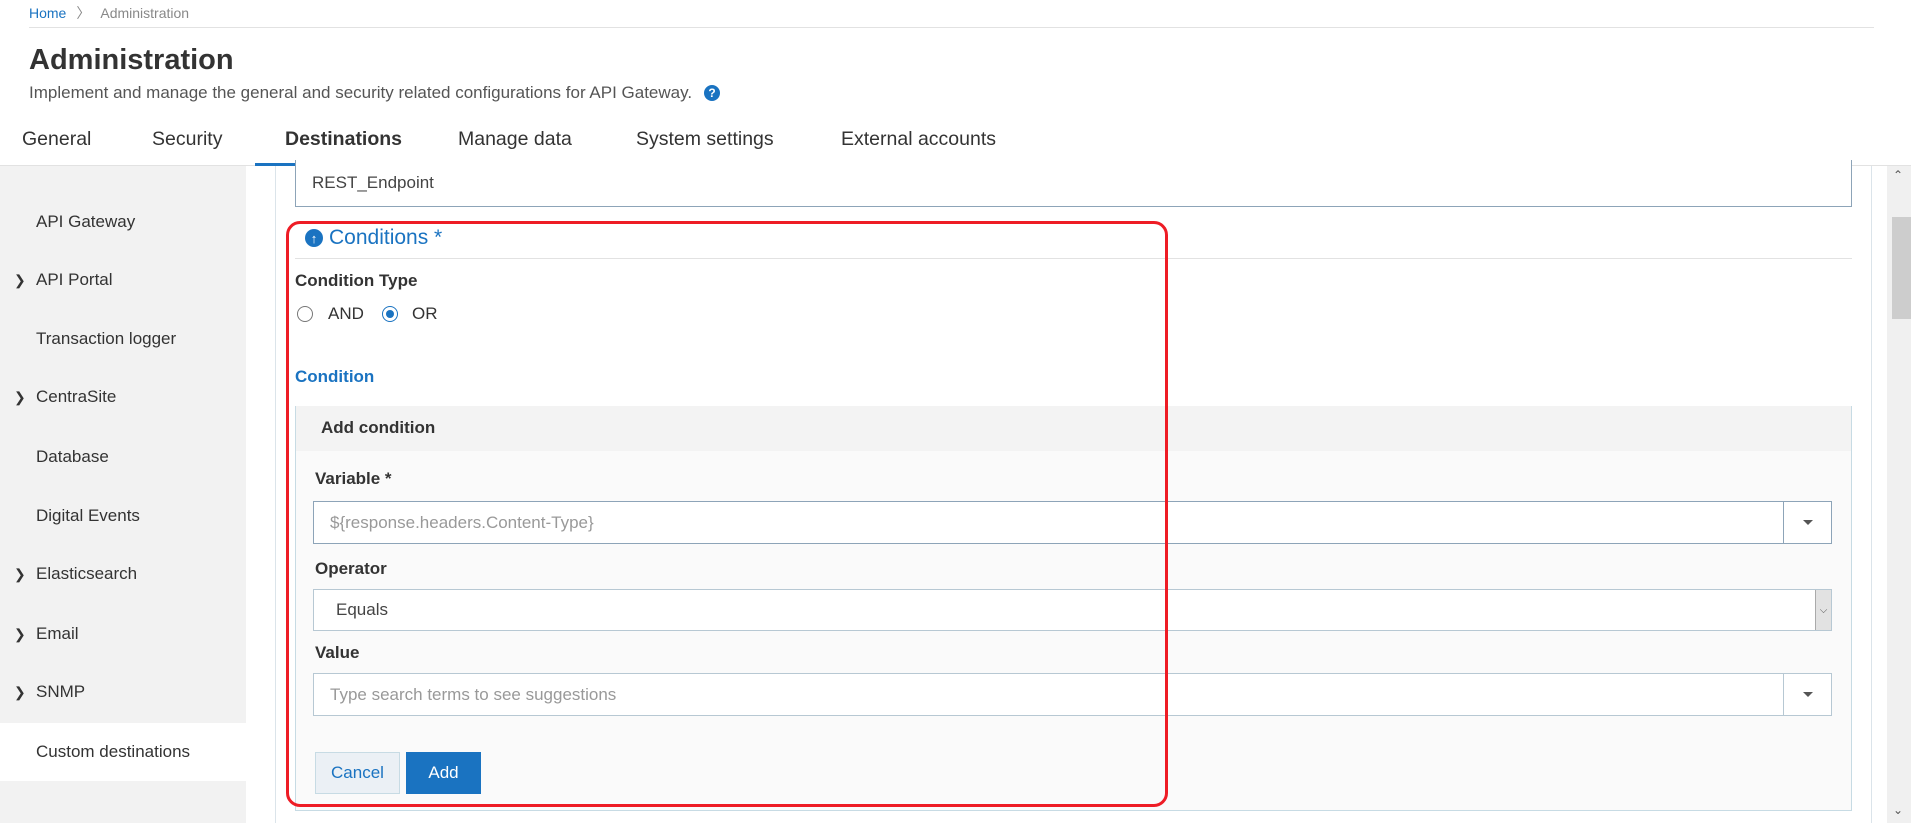  Describe the element at coordinates (1823, 610) in the screenshot. I see `chevron-down-icon: ⌵` at that location.